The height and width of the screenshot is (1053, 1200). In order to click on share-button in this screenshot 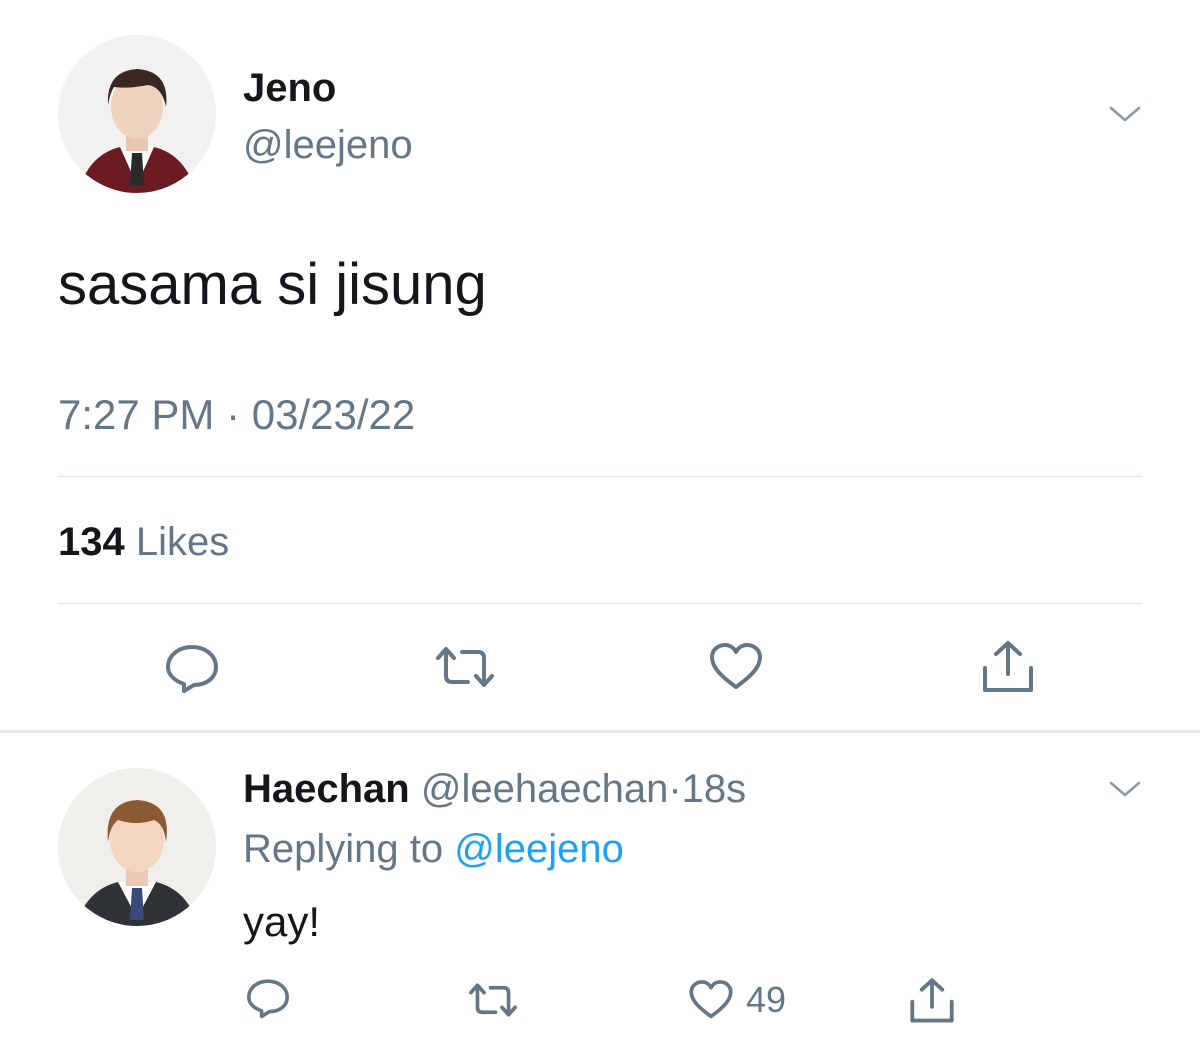, I will do `click(1008, 666)`.